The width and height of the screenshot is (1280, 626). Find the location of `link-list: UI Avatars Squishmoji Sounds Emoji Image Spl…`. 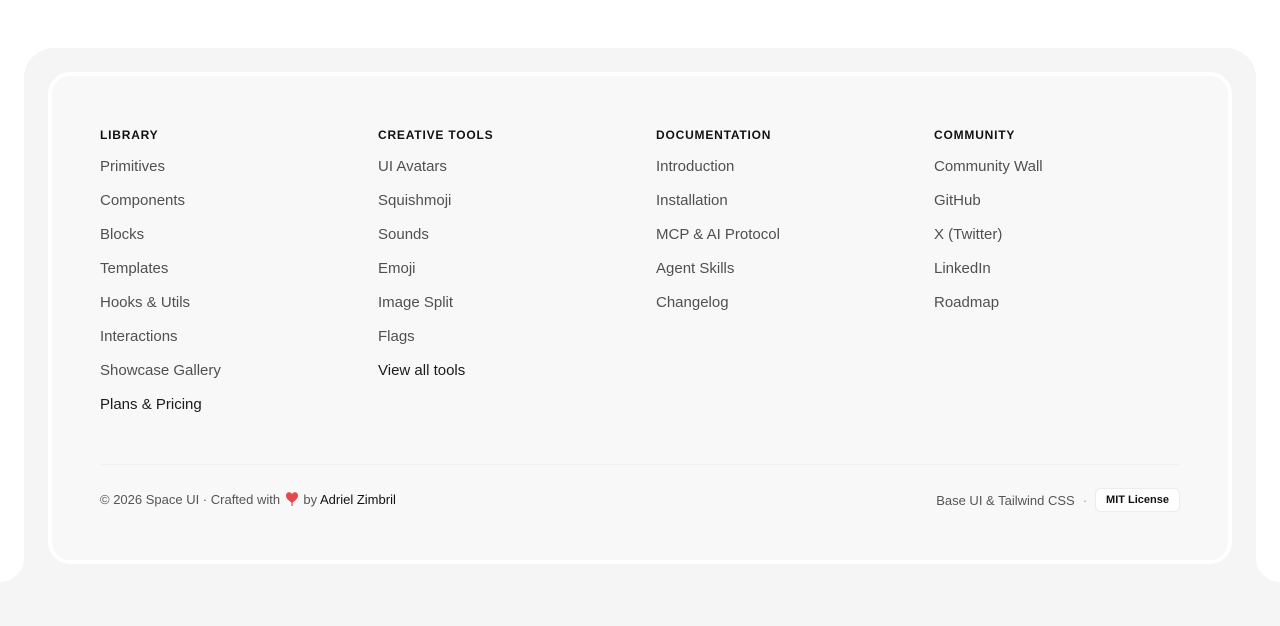

link-list: UI Avatars Squishmoji Sounds Emoji Image Spl… is located at coordinates (508, 276).